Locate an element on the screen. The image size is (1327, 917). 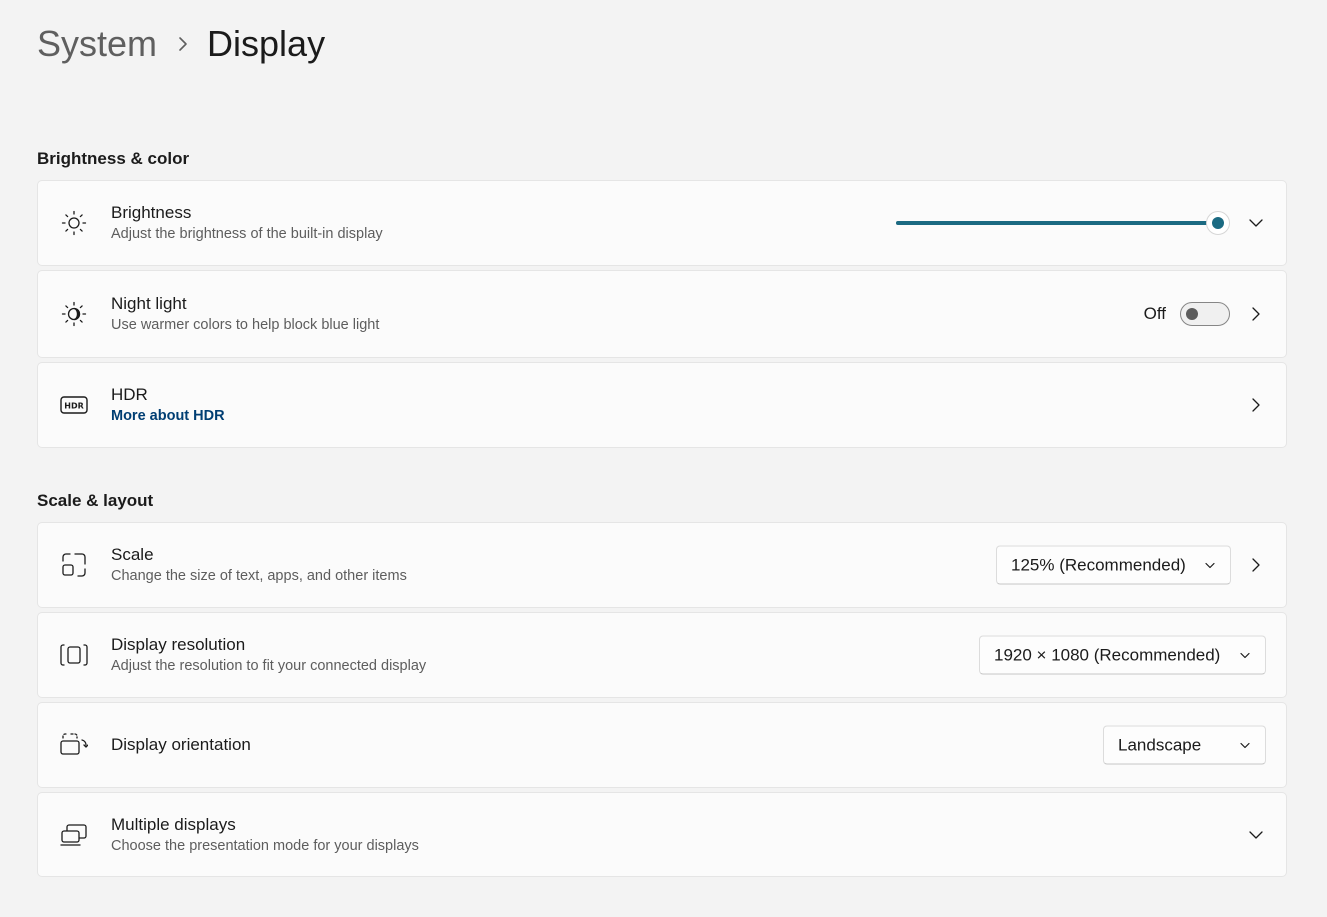
svg-text: HDR is located at coordinates (74, 406).